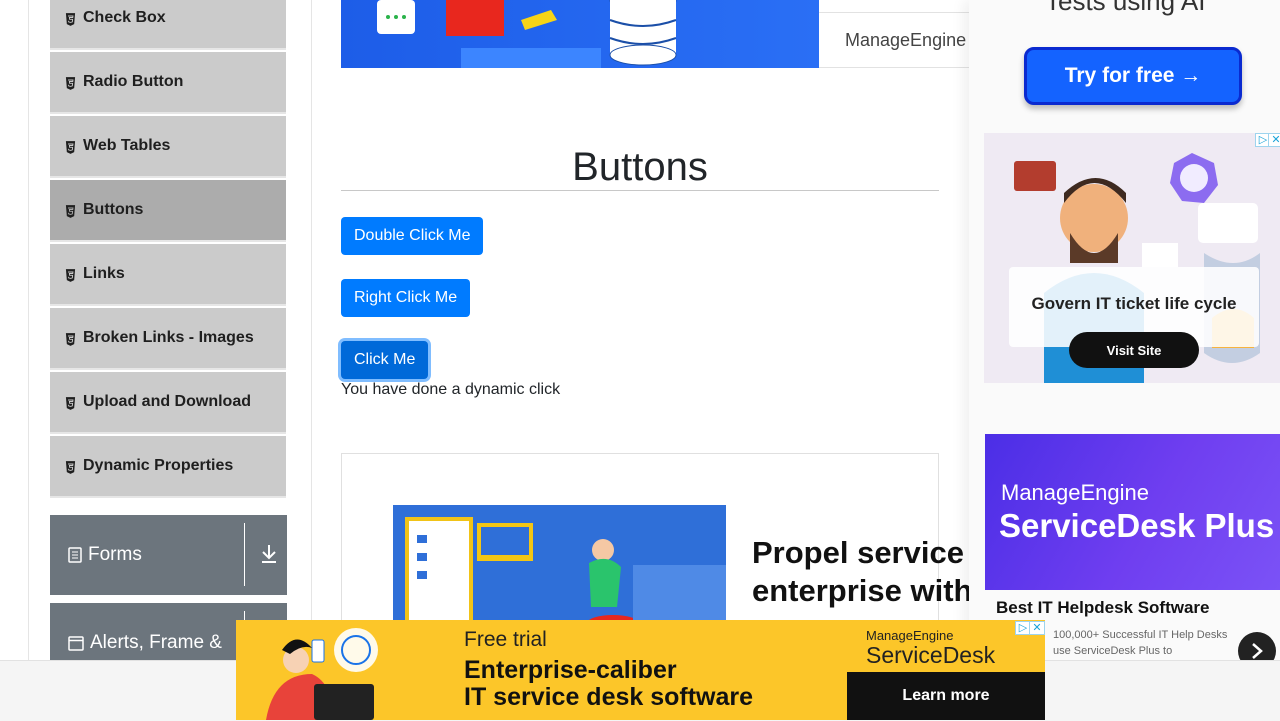 The image size is (1280, 721). What do you see at coordinates (1103, 608) in the screenshot?
I see `servicedesk-ad-title: Best IT Helpdesk Software` at bounding box center [1103, 608].